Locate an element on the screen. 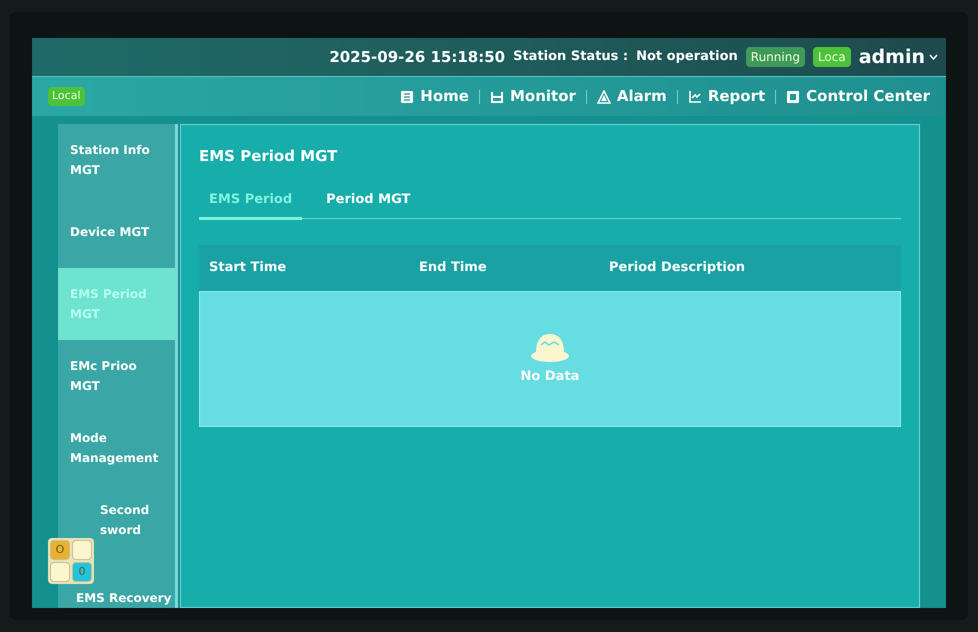  date-time: 2025-09-26 15:18:50 is located at coordinates (417, 57).